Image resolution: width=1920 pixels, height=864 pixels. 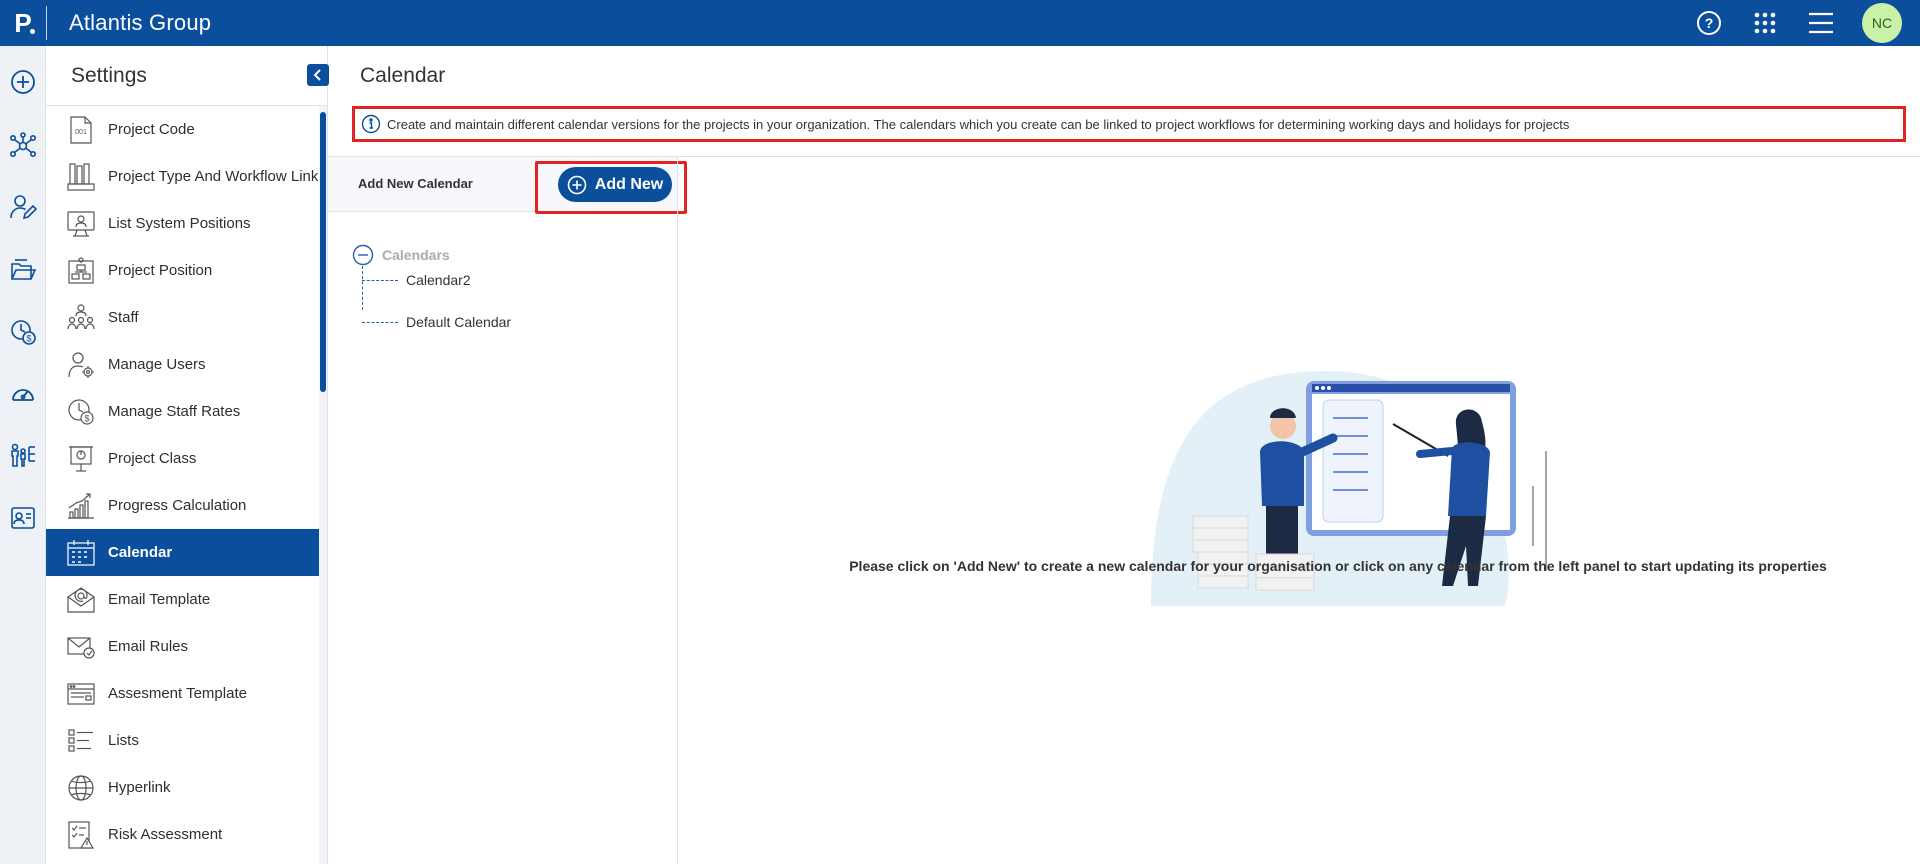 I want to click on project-position-icon, so click(x=81, y=271).